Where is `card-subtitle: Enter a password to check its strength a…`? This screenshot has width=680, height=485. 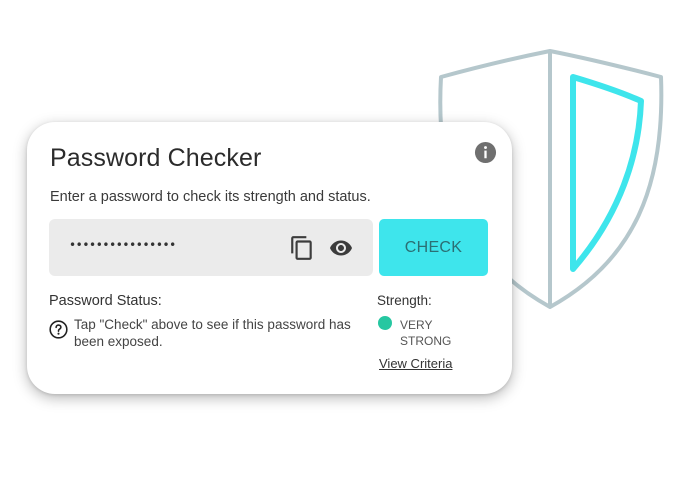 card-subtitle: Enter a password to check its strength a… is located at coordinates (210, 197).